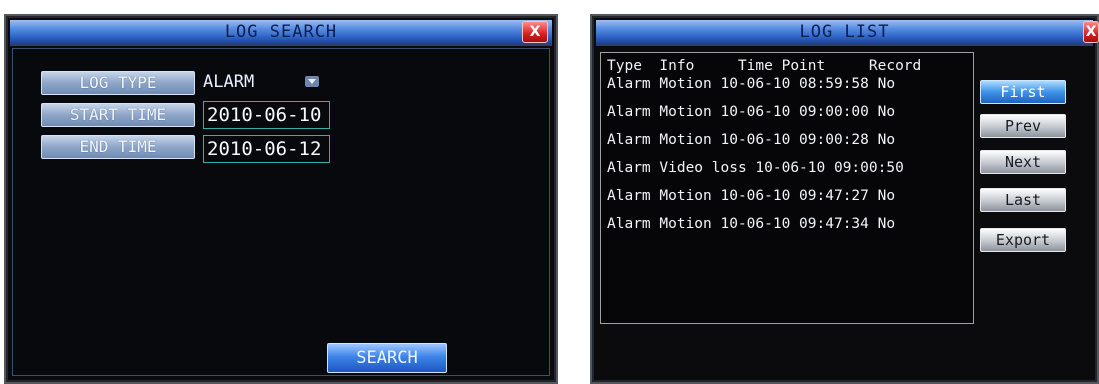  I want to click on table-row: Alarm Motion 10-06-10 09:47:34 No, so click(751, 224).